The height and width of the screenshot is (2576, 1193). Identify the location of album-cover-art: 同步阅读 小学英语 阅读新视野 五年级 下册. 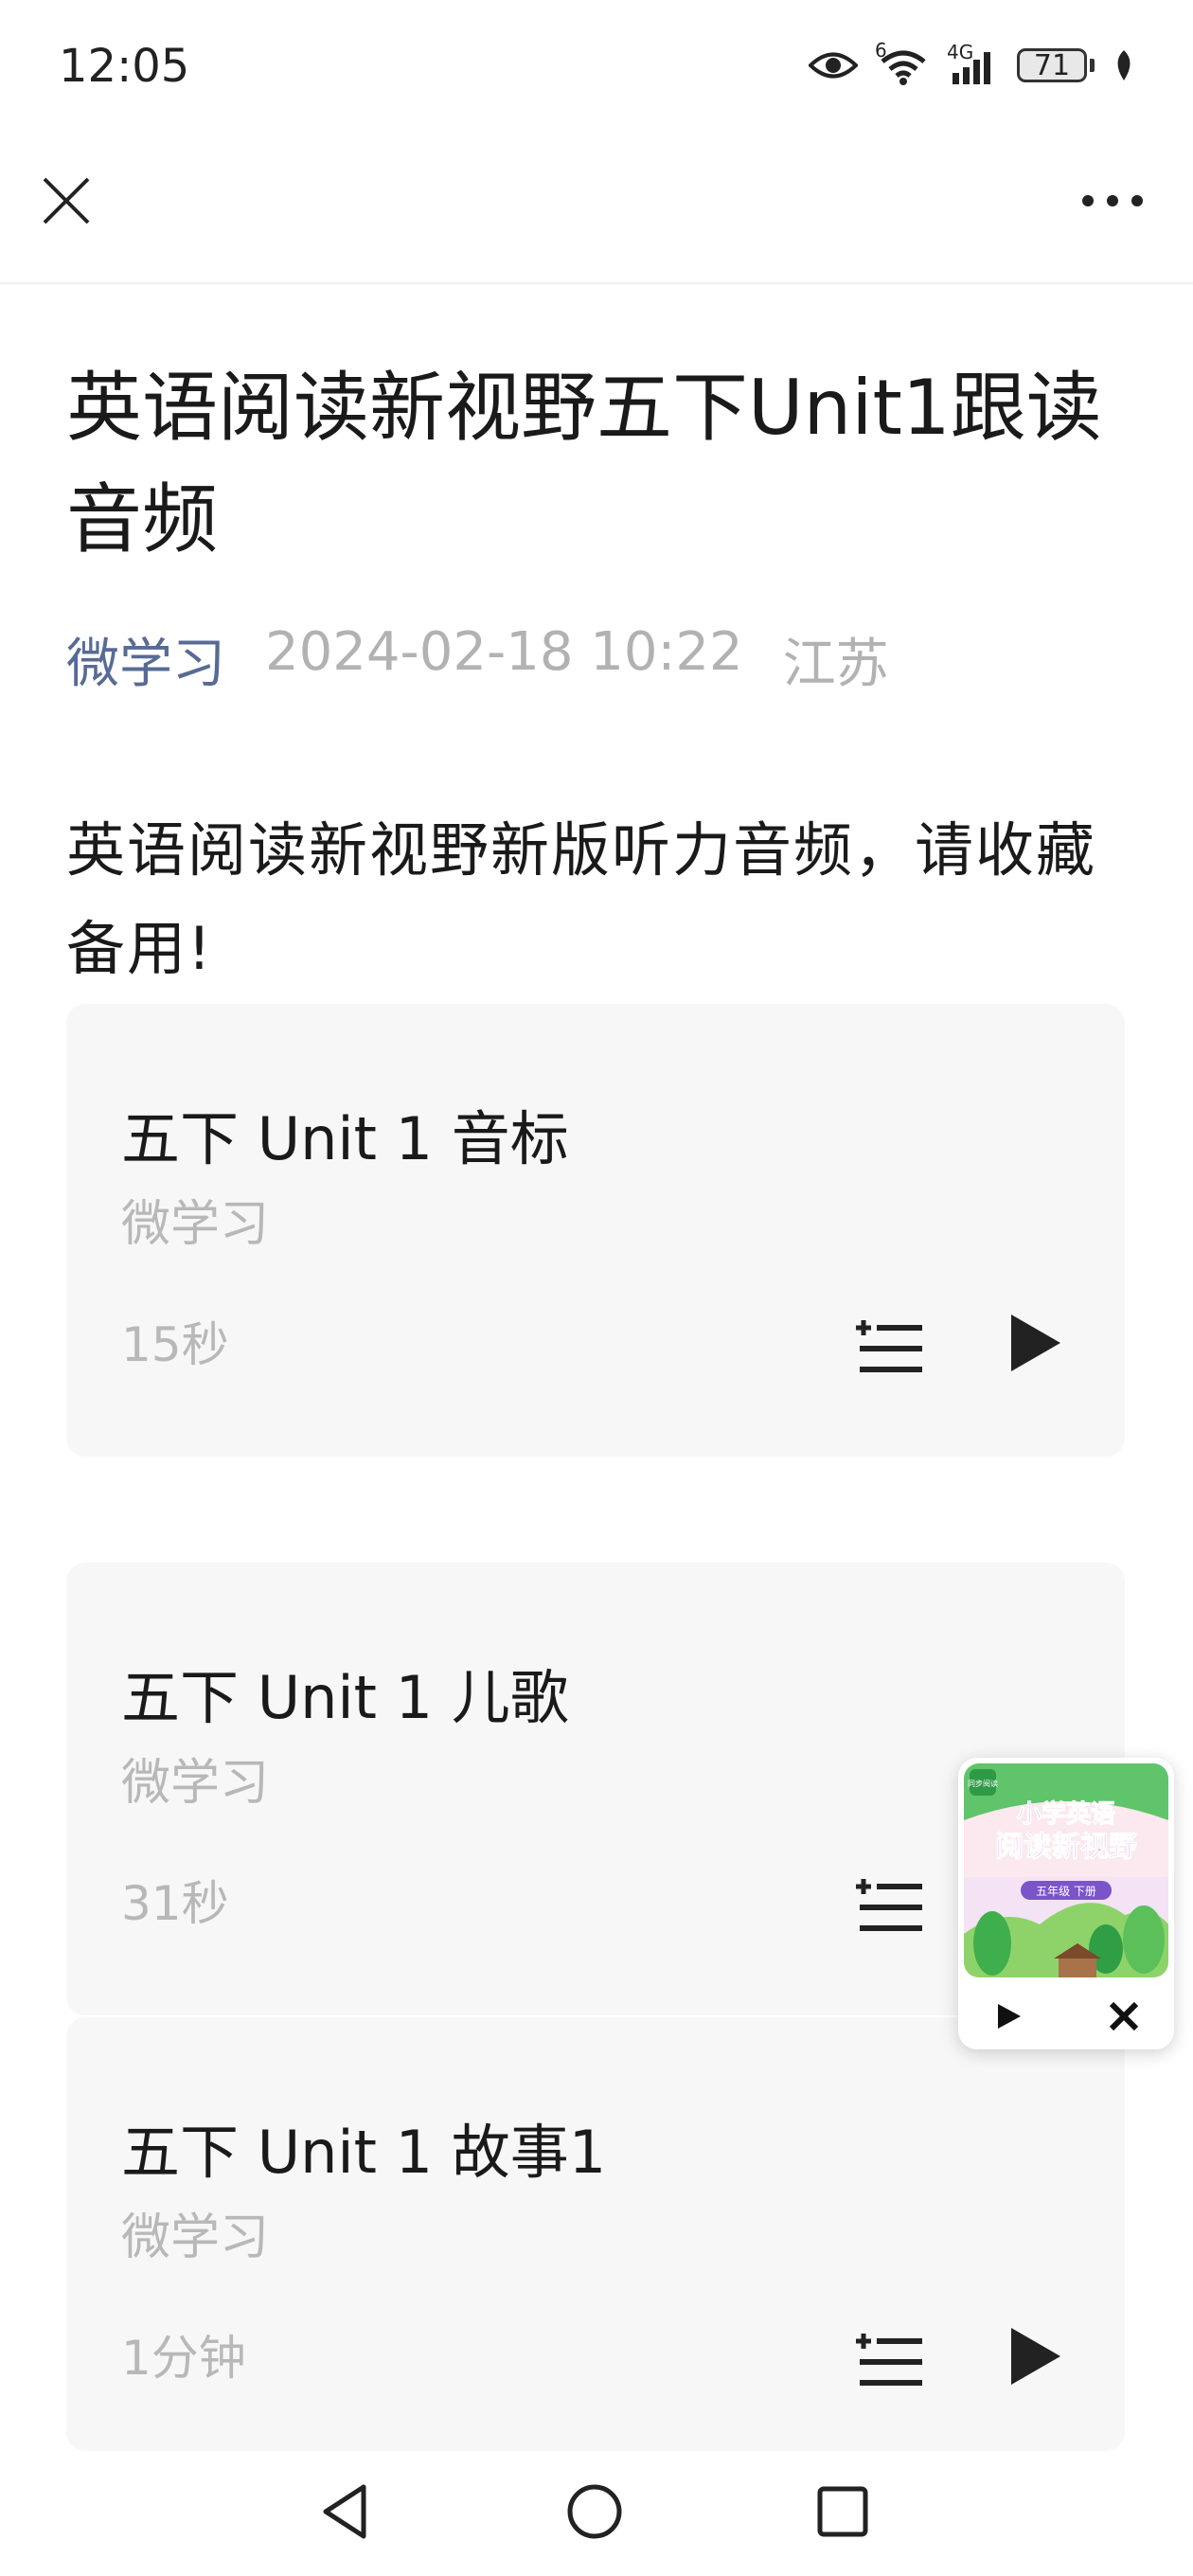
(1066, 1870).